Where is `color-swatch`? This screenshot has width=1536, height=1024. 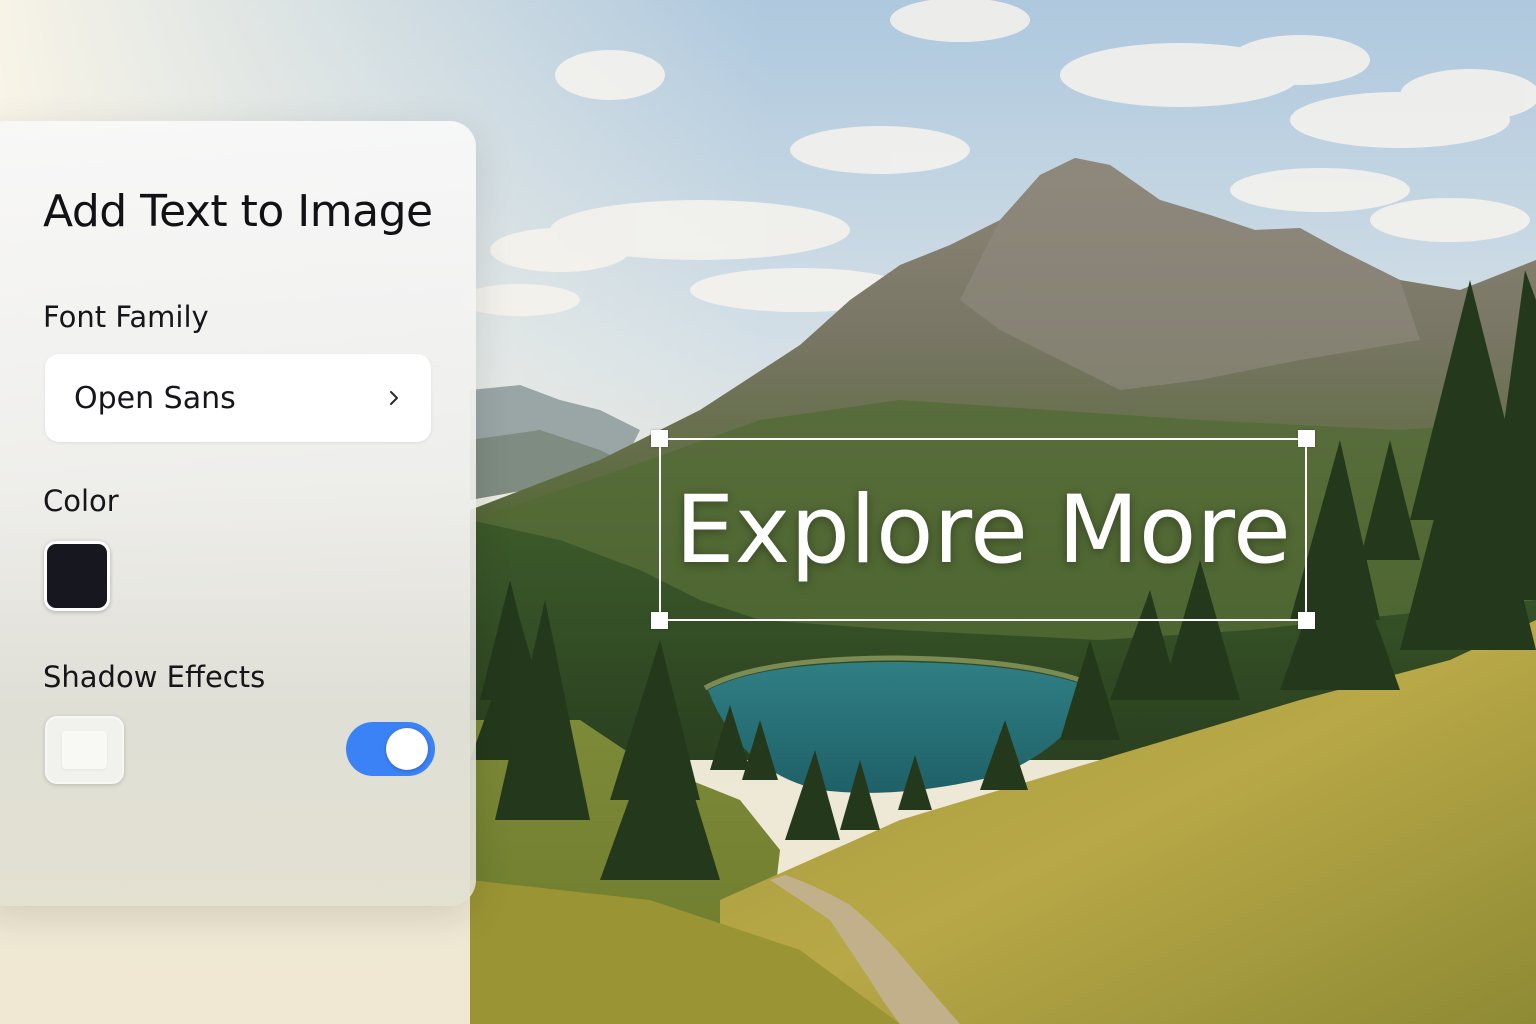
color-swatch is located at coordinates (77, 576).